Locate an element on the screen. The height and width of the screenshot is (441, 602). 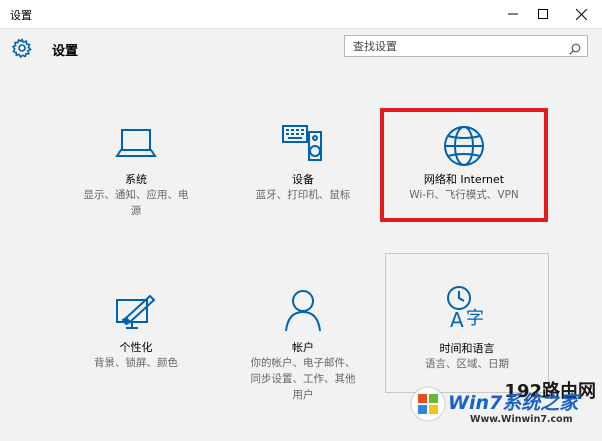
maximize-icon is located at coordinates (543, 14).